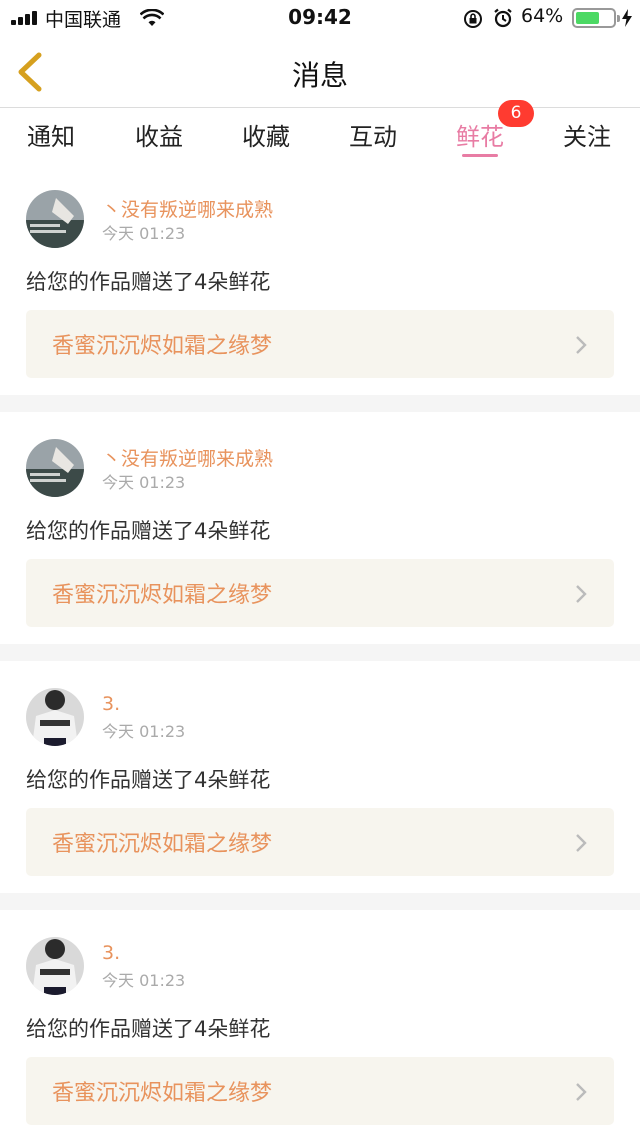  I want to click on flowers-count-badge: 6, so click(516, 113).